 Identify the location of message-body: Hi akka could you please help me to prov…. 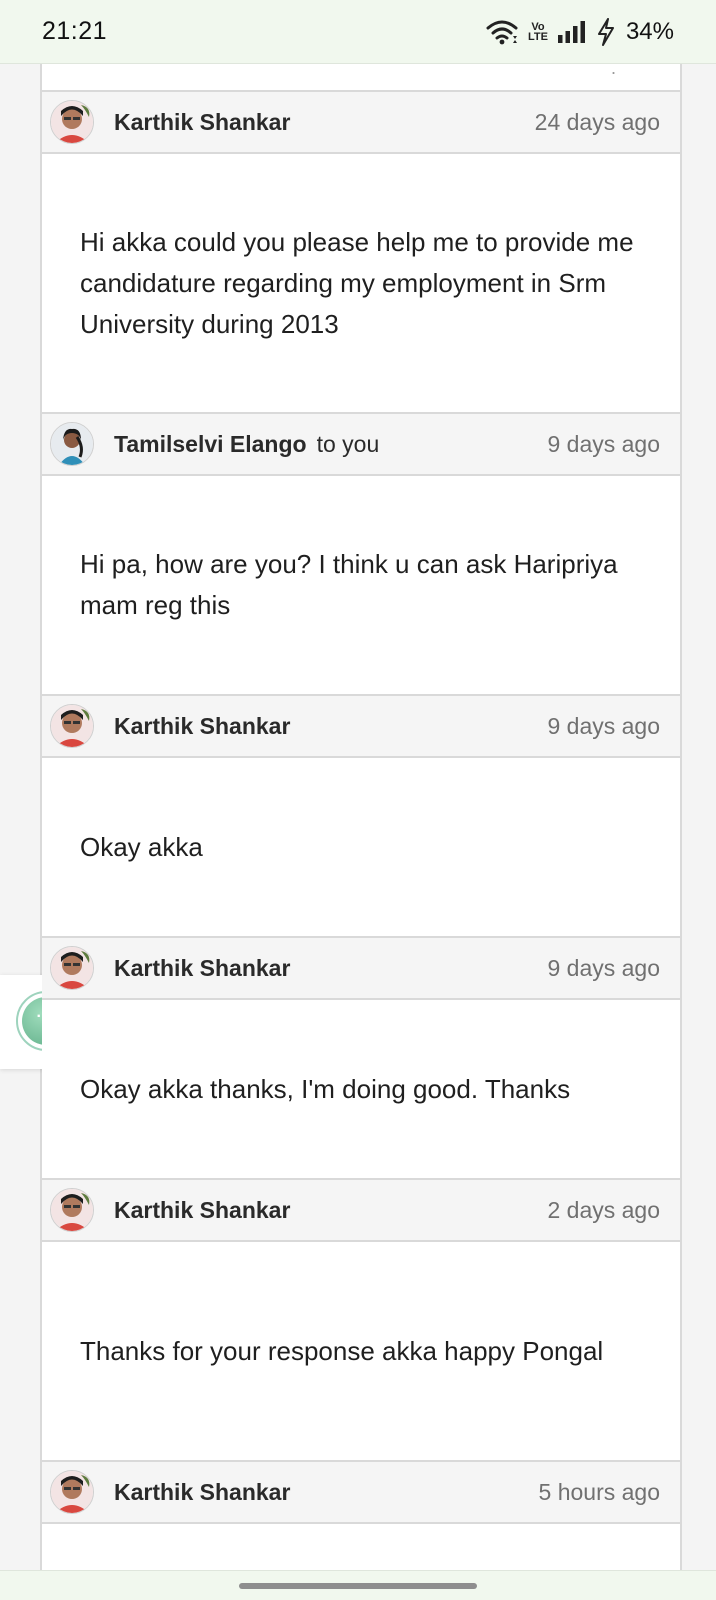
(361, 283).